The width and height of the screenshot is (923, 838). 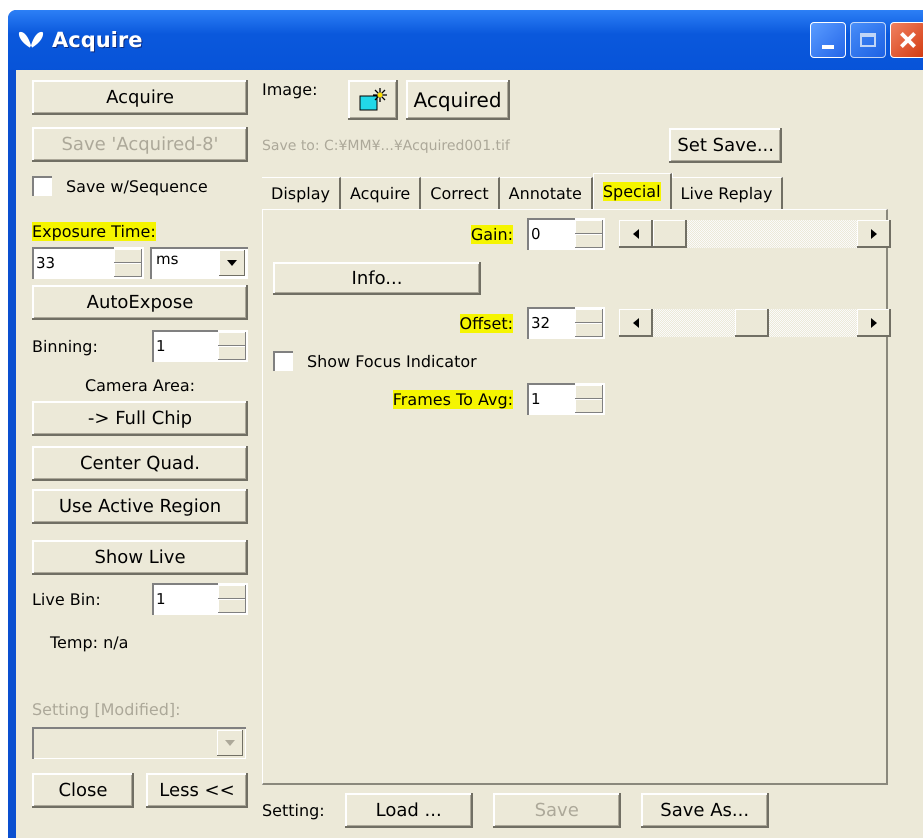 What do you see at coordinates (199, 263) in the screenshot?
I see `unit-dropdown: ms` at bounding box center [199, 263].